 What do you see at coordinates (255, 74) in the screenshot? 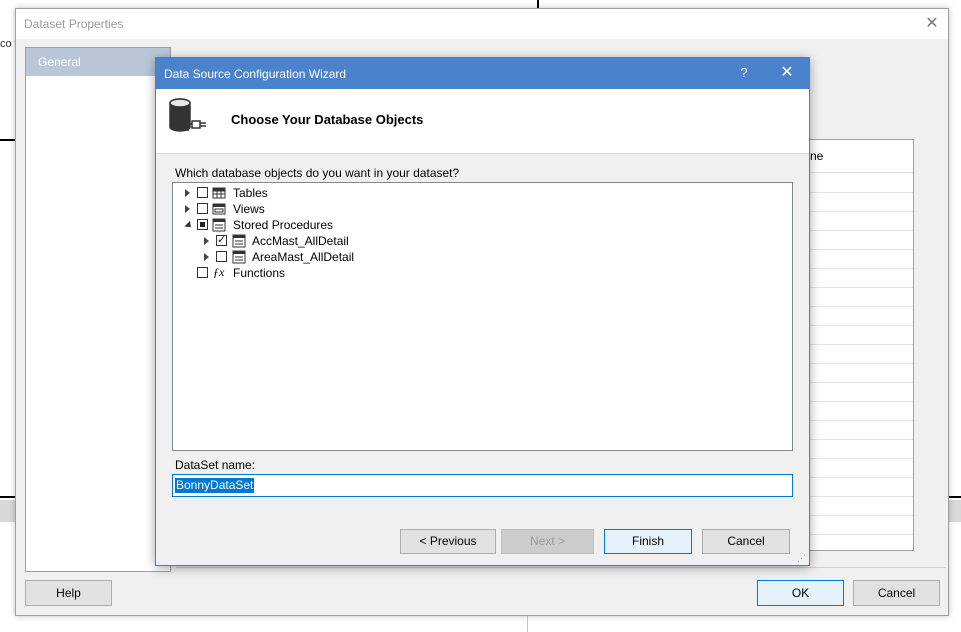
I see `wizard-title: Data Source Configuration Wizard` at bounding box center [255, 74].